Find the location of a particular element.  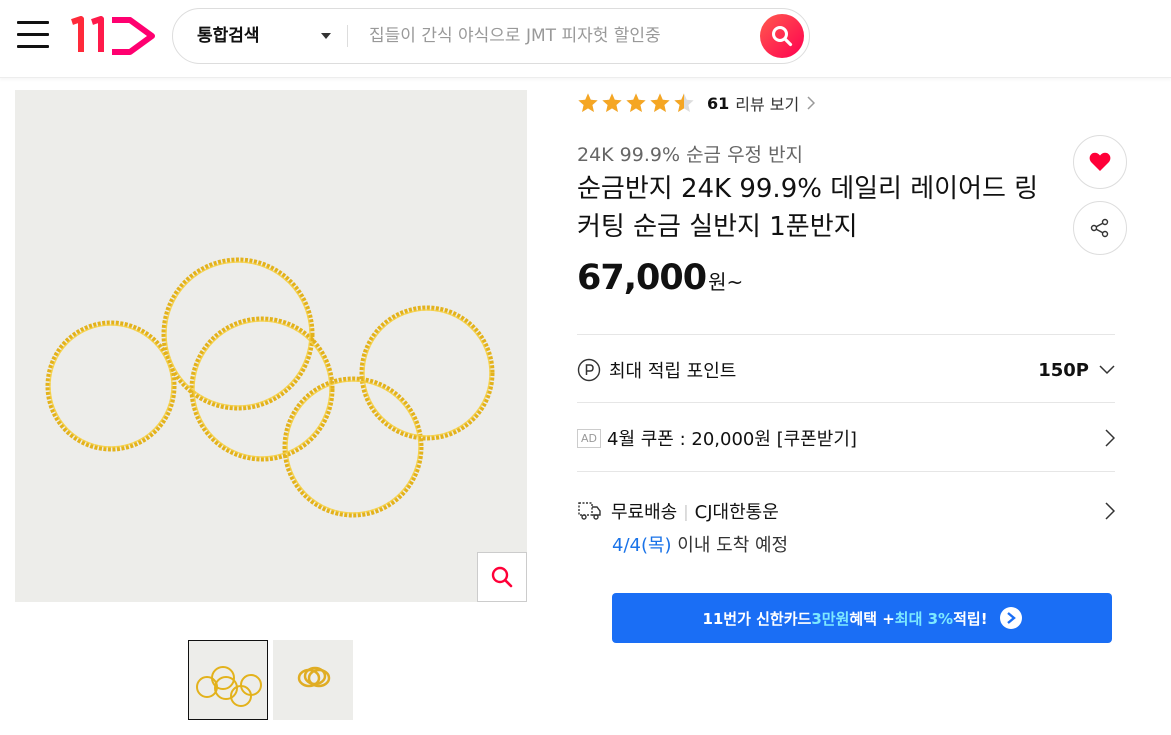

search-bar: 통합검색 is located at coordinates (491, 36).